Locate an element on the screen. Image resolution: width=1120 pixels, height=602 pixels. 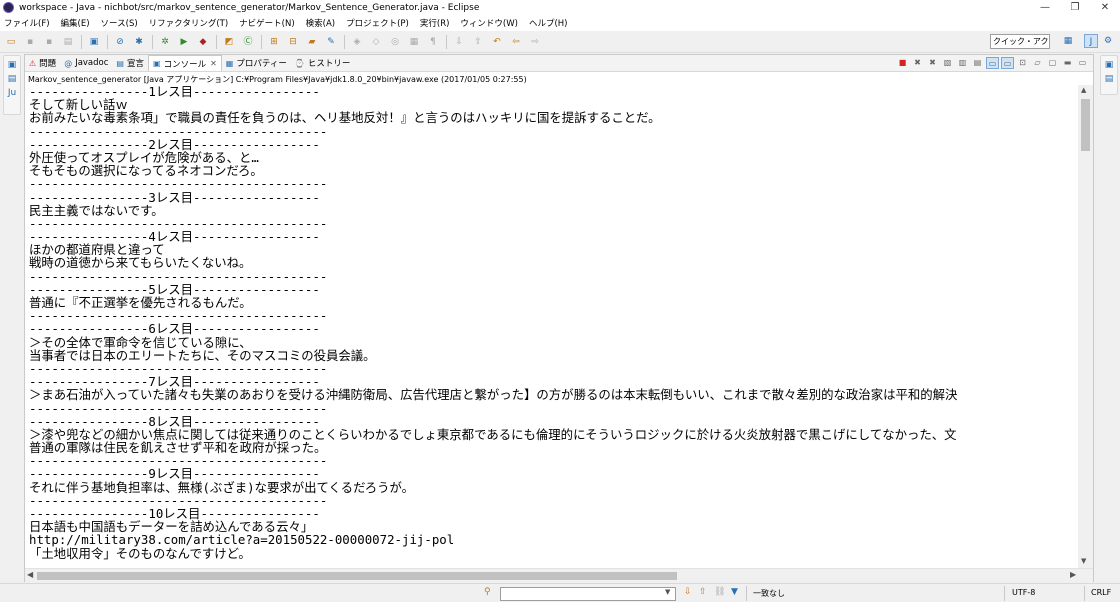
run-icon: ▶ is located at coordinates (184, 42).